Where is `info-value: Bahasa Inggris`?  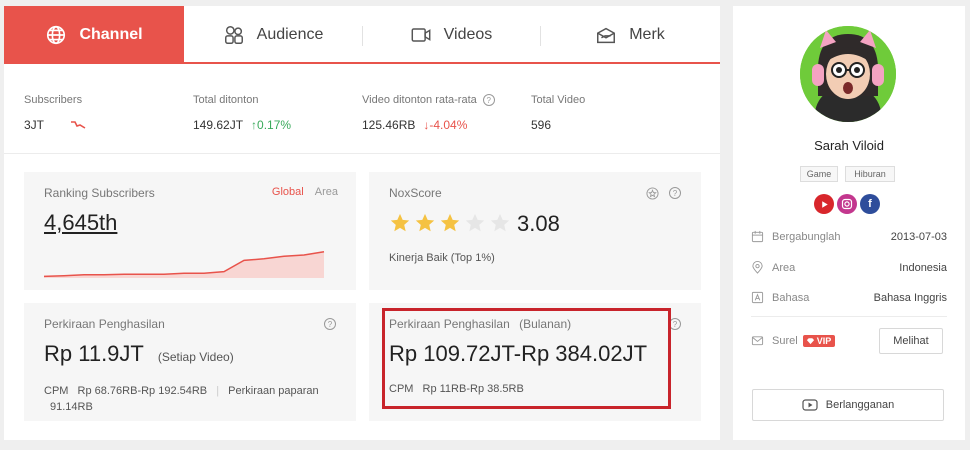 info-value: Bahasa Inggris is located at coordinates (910, 297).